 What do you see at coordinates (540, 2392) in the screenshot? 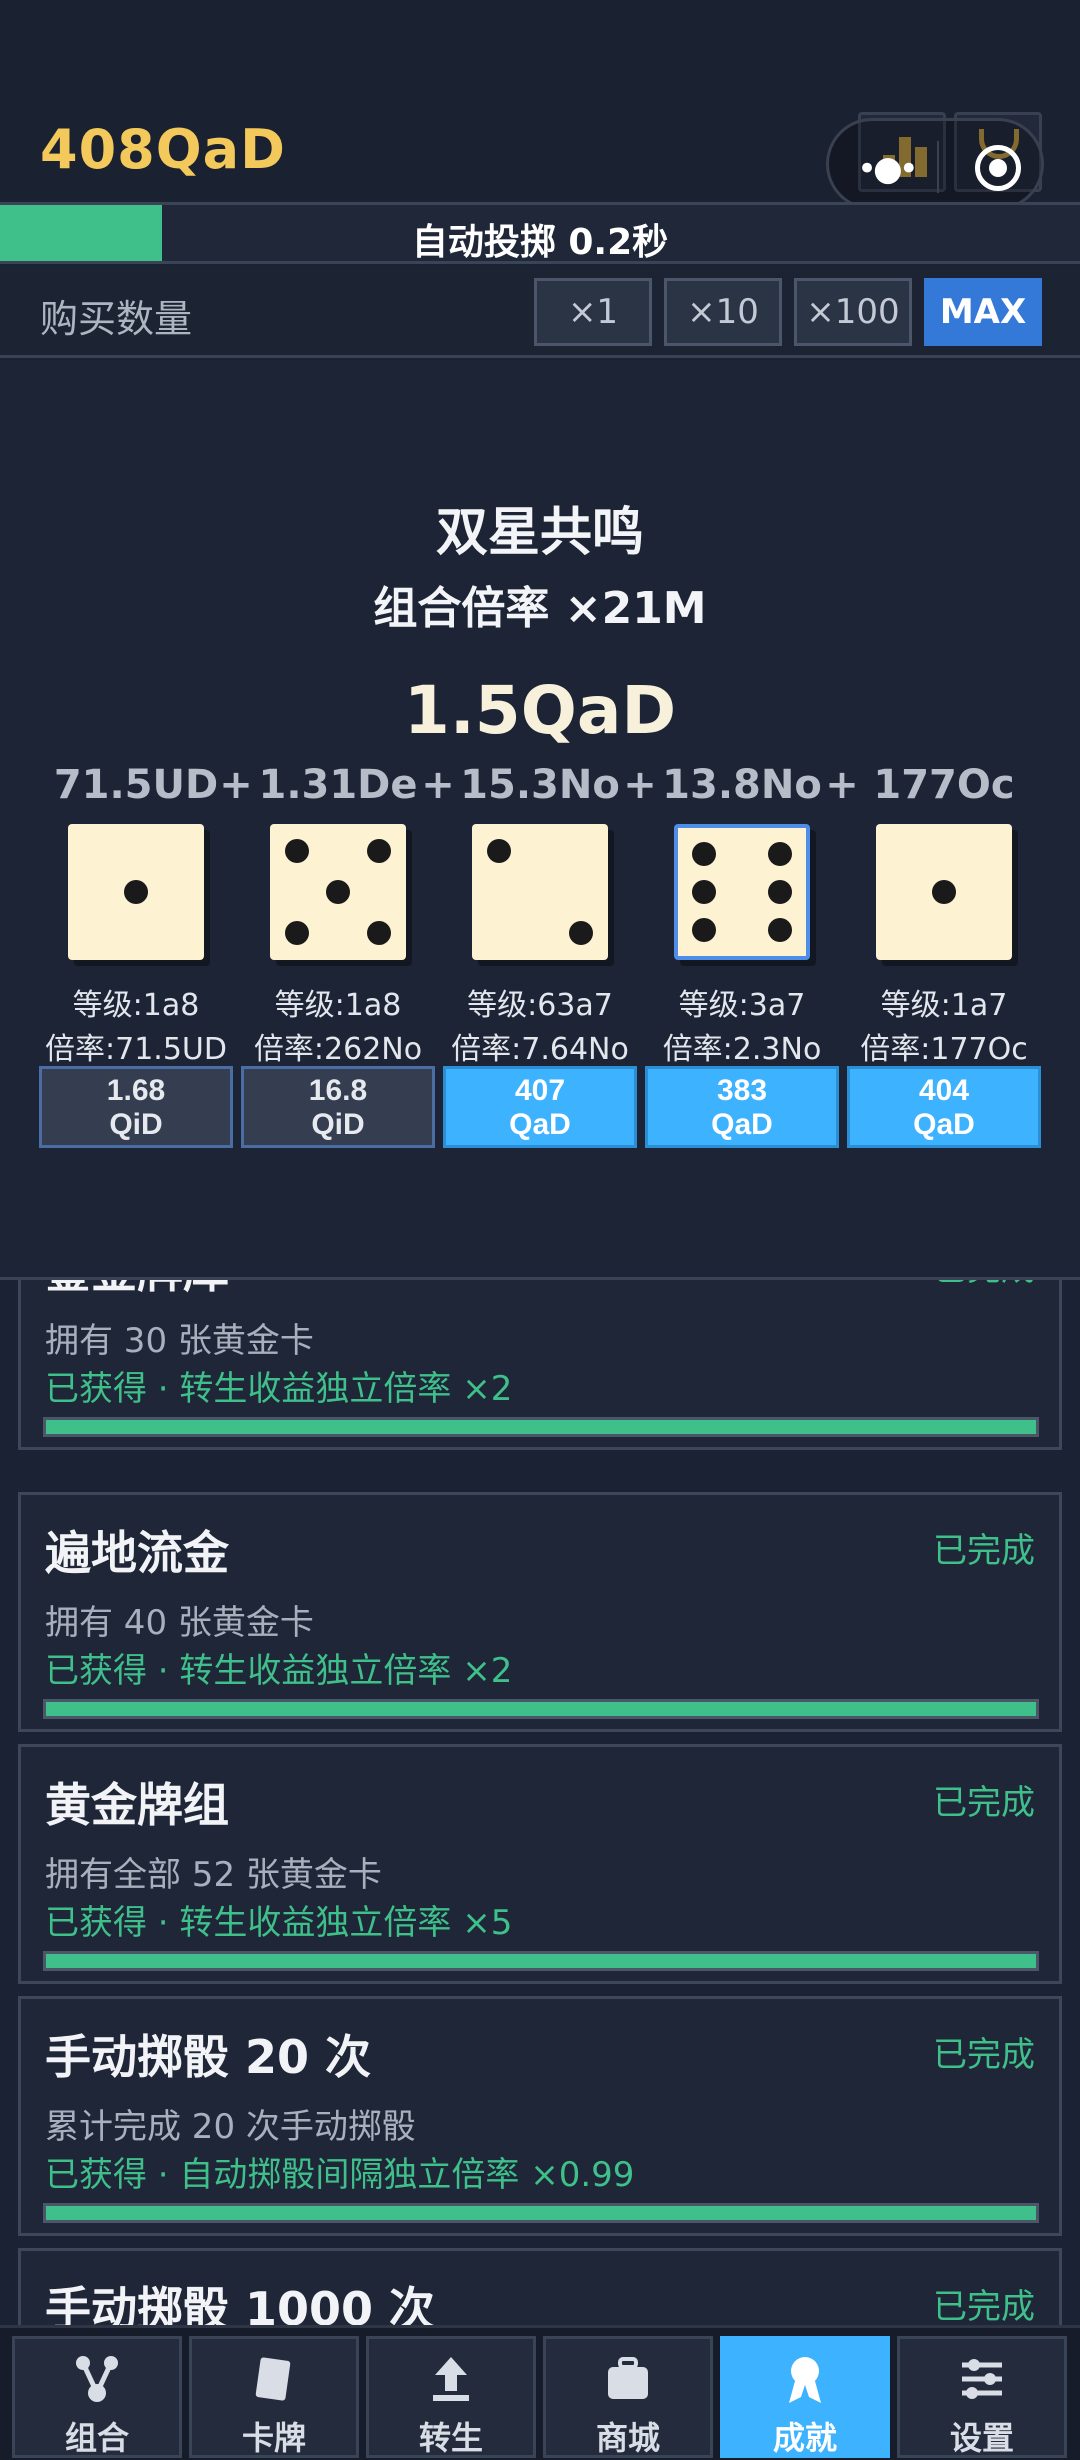
I see `bottom-nav: 组合 卡牌 转生 商城 成就 设置` at bounding box center [540, 2392].